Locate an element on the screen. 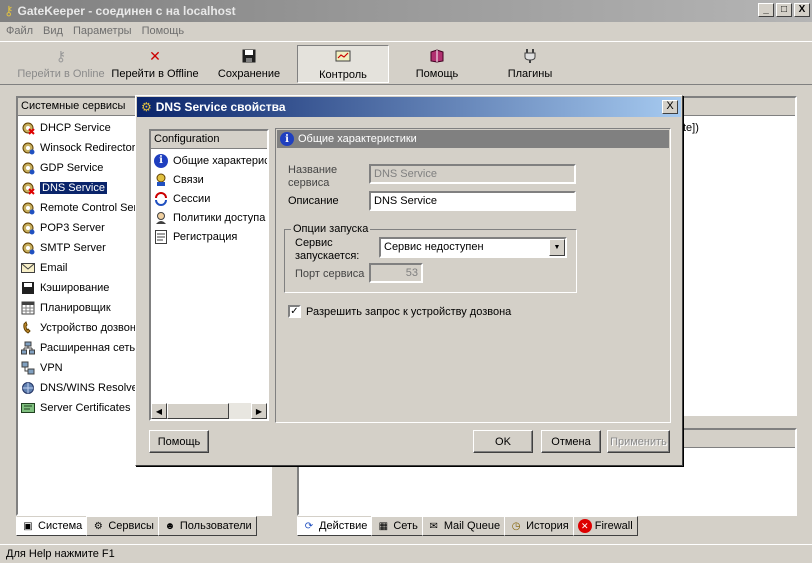  tab-action: ⟳ Действие is located at coordinates (335, 526).